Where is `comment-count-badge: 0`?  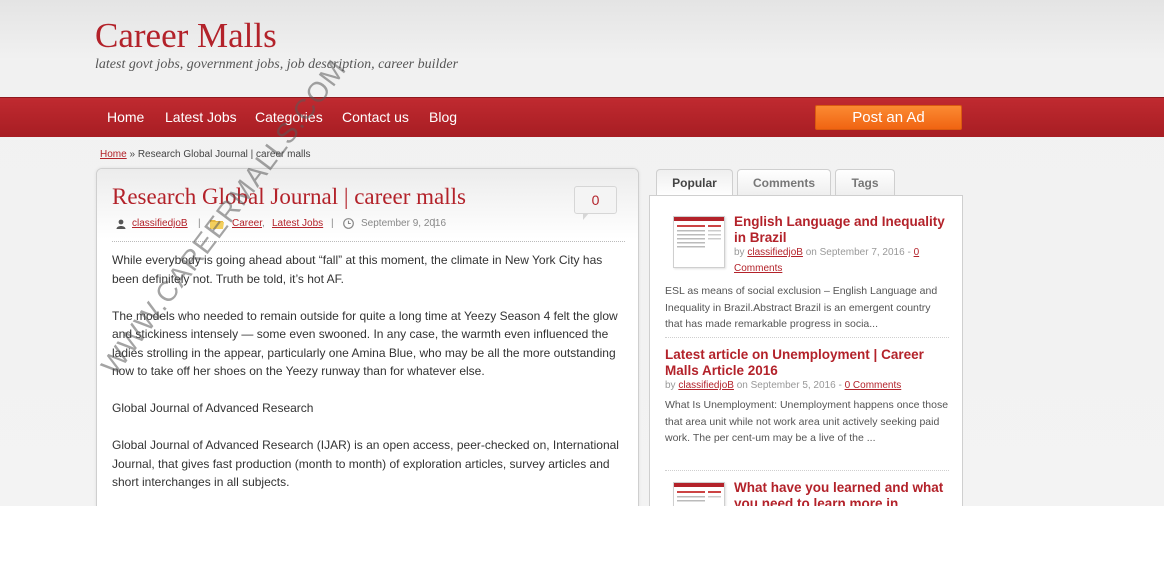
comment-count-badge: 0 is located at coordinates (595, 203).